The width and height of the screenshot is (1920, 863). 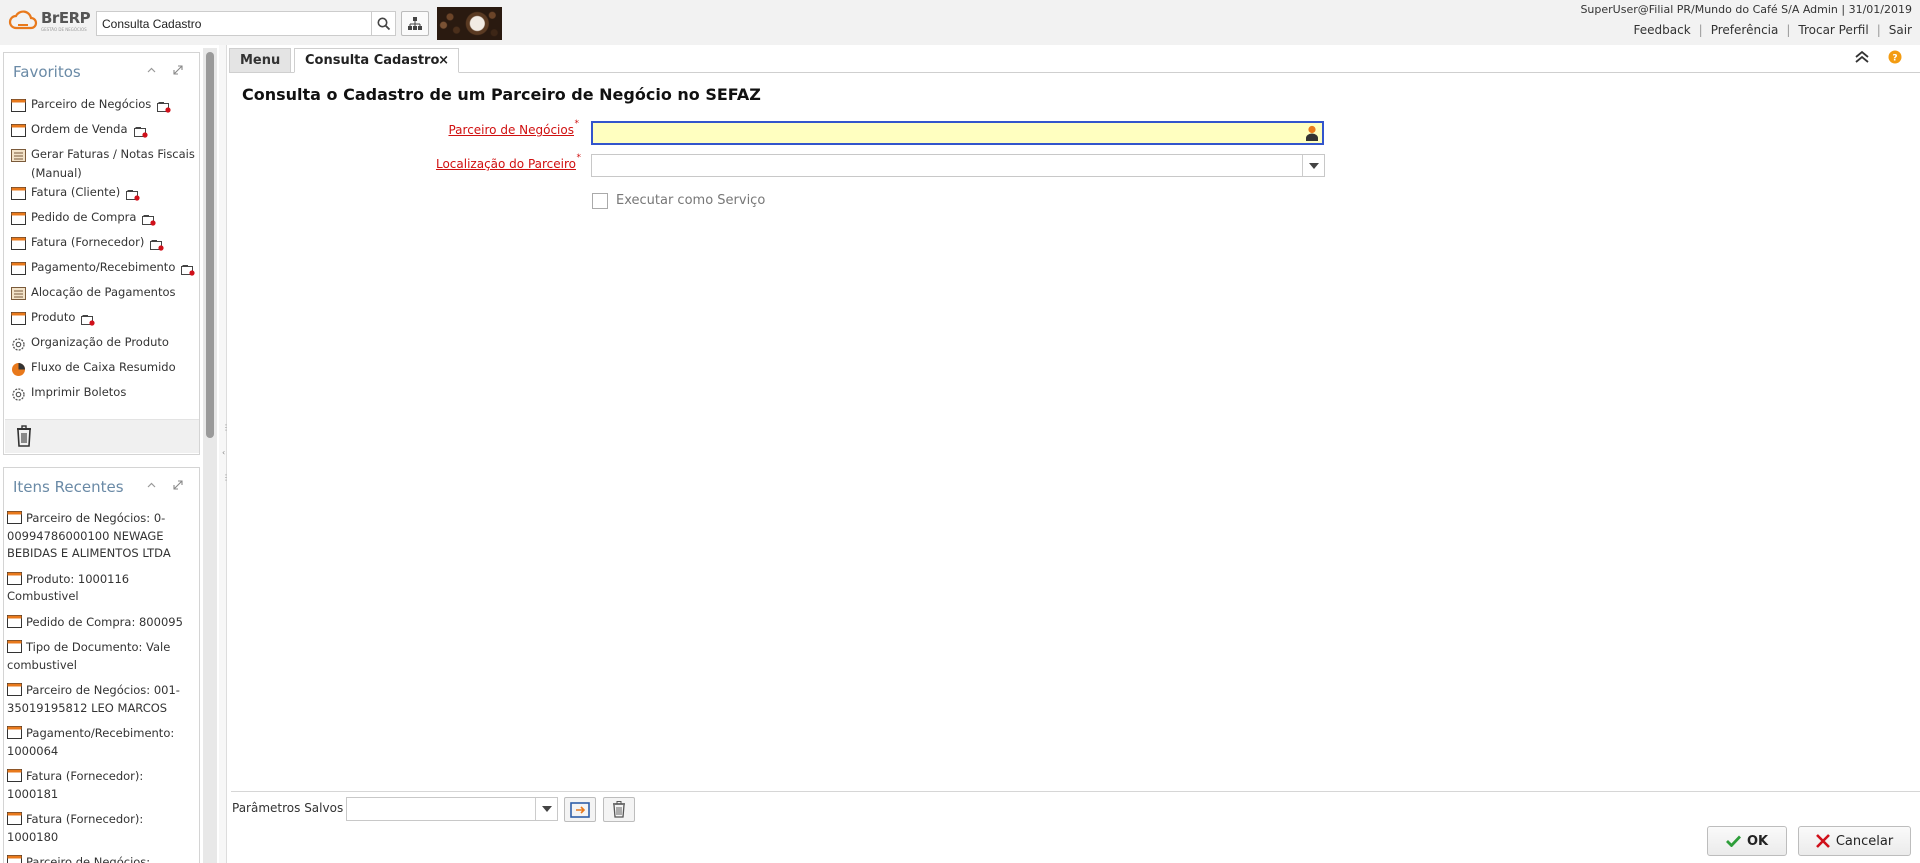 I want to click on favorite-item-label: Alocação de Pagamentos, so click(x=103, y=292).